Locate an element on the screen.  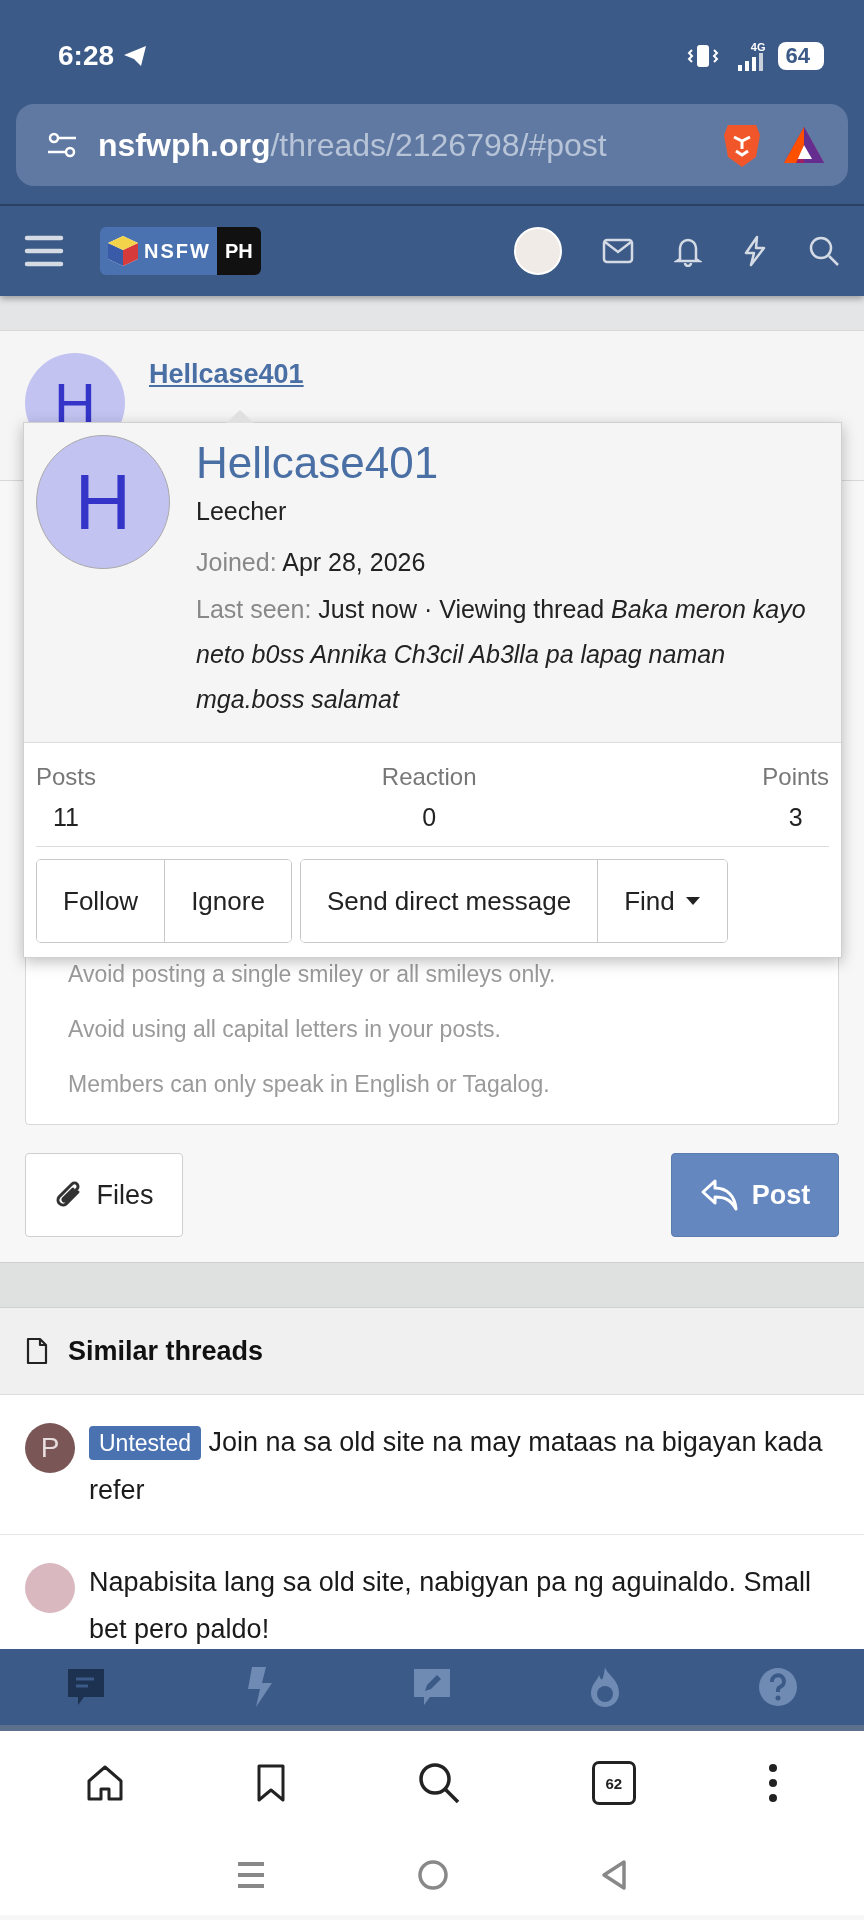
network-type: 4G is located at coordinates (758, 47).